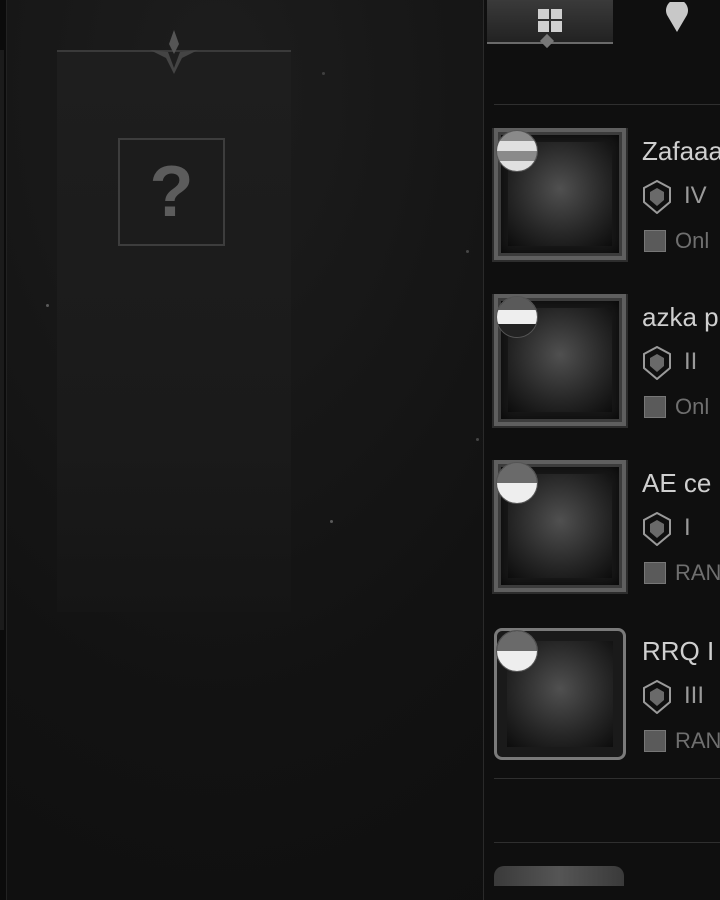 The image size is (720, 900). I want to click on player-name: azka p, so click(680, 317).